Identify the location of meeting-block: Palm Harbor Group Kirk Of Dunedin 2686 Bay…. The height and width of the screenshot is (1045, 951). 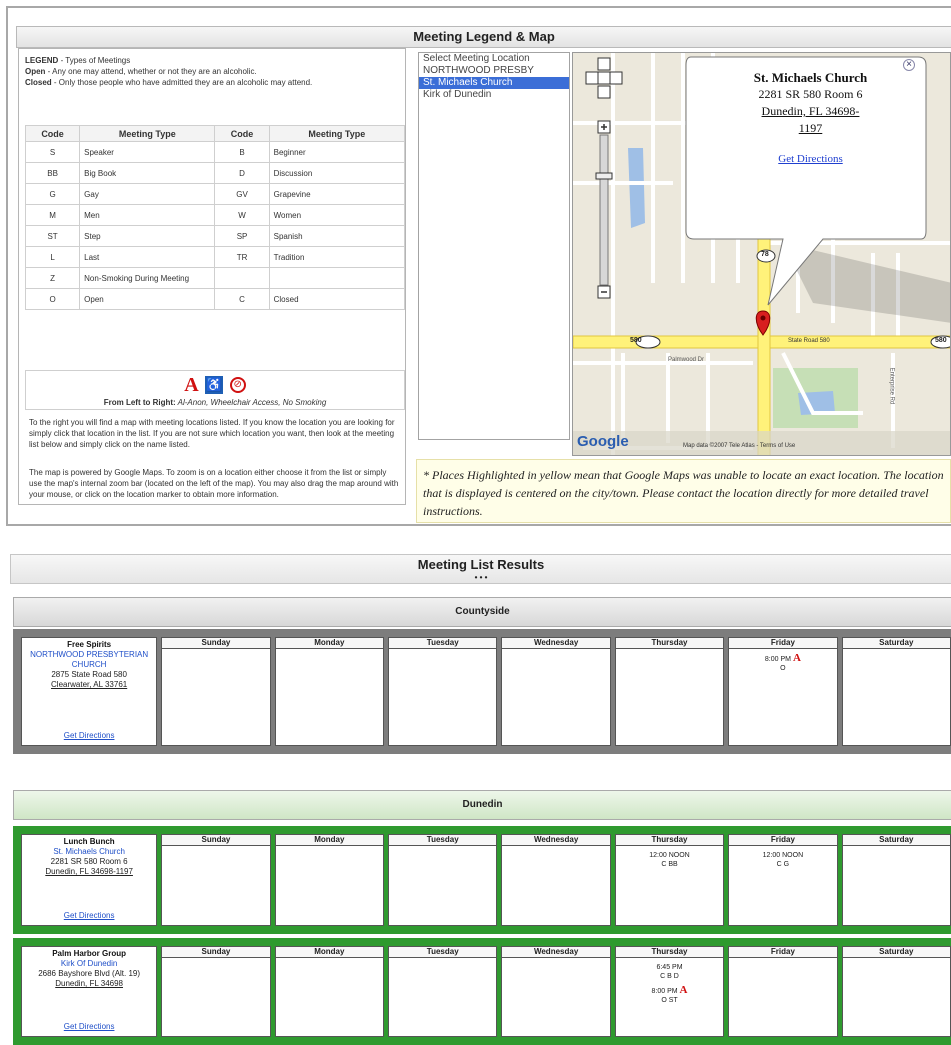
(482, 991).